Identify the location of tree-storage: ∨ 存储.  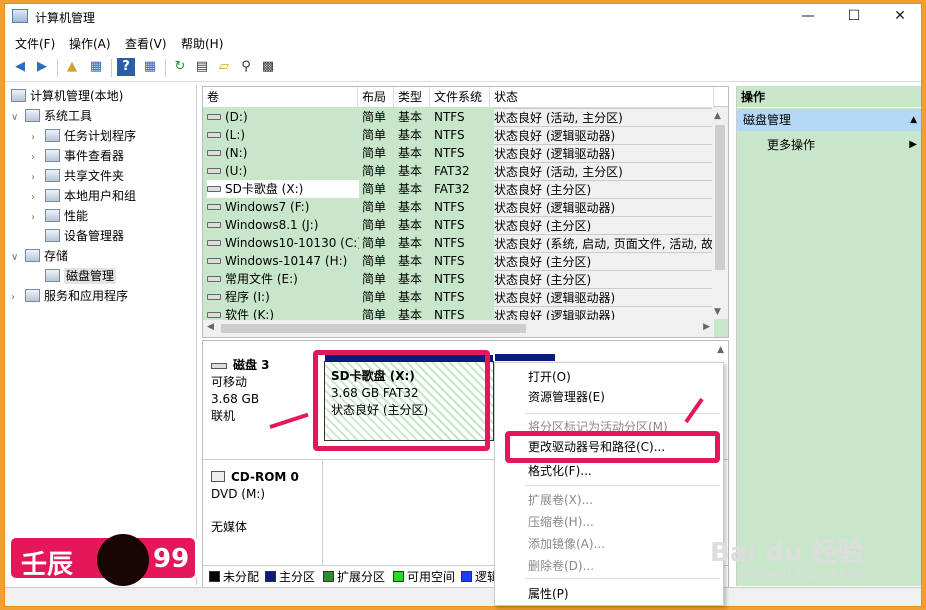
(39, 256).